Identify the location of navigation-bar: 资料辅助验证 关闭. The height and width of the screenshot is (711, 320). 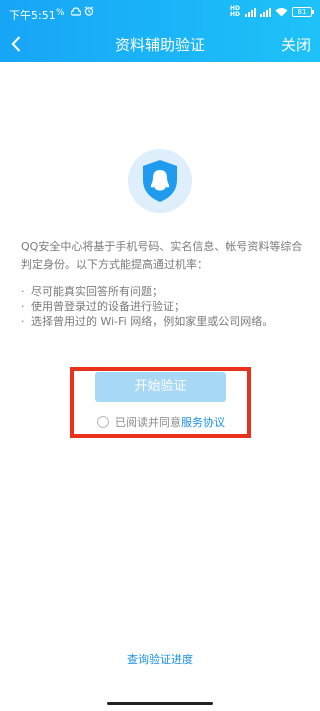
(160, 44).